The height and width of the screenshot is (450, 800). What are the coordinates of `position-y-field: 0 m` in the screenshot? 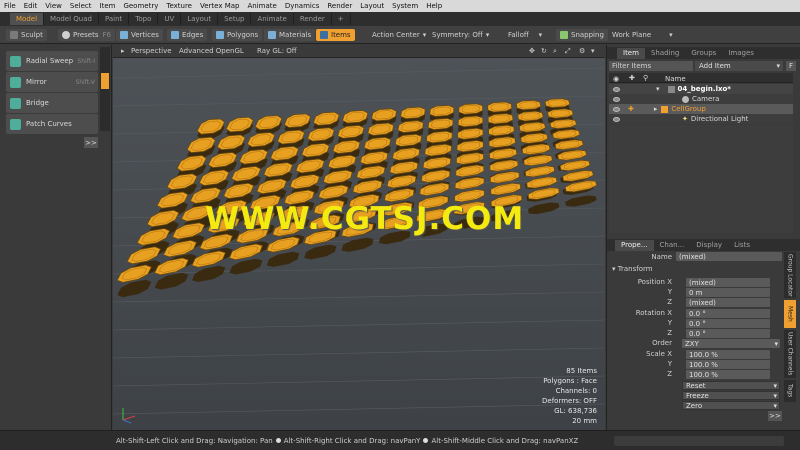 It's located at (728, 292).